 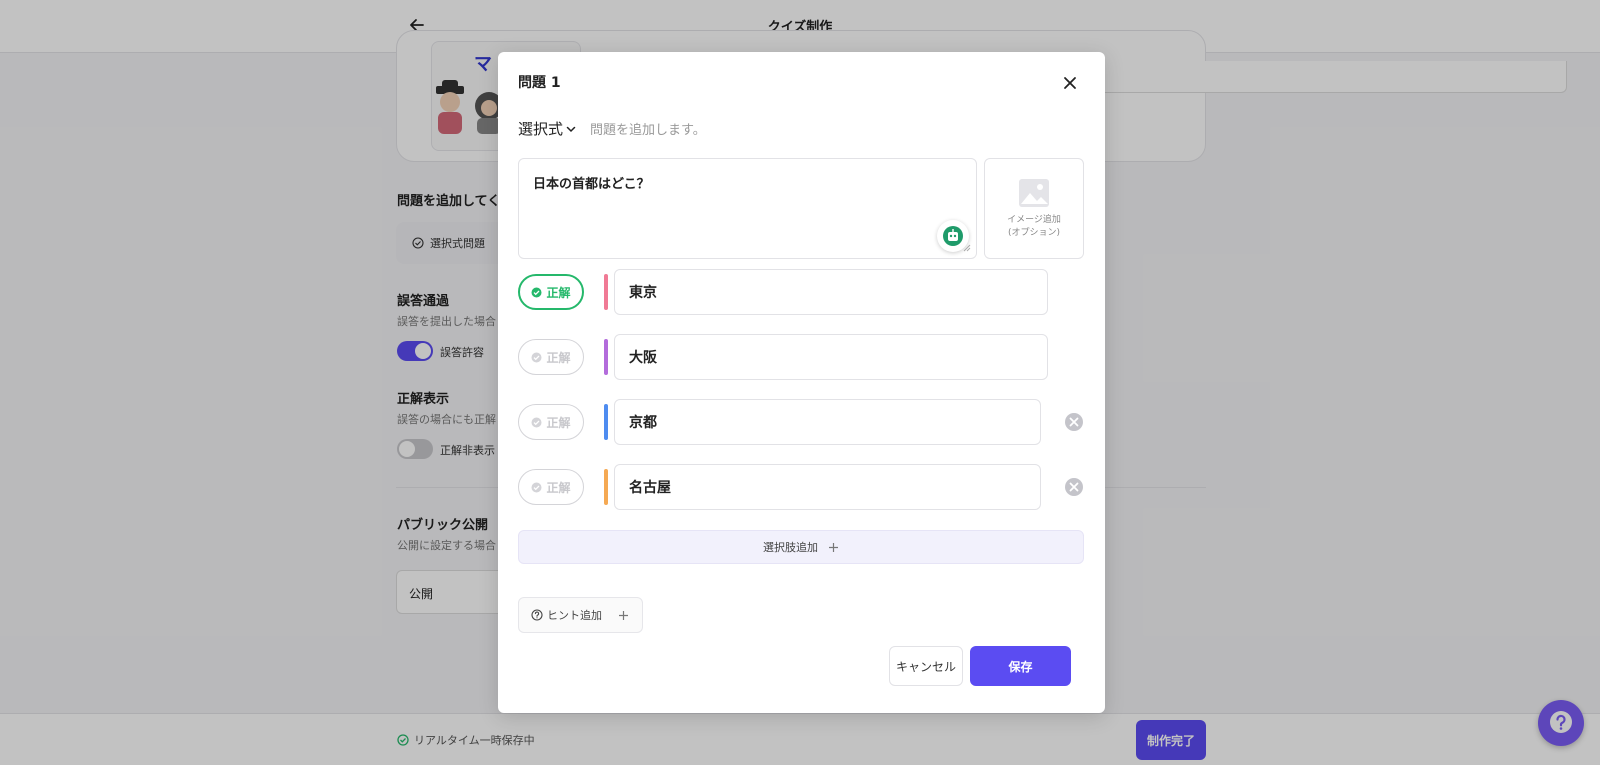 I want to click on question-type-hint: 問題を追加します。, so click(x=648, y=130).